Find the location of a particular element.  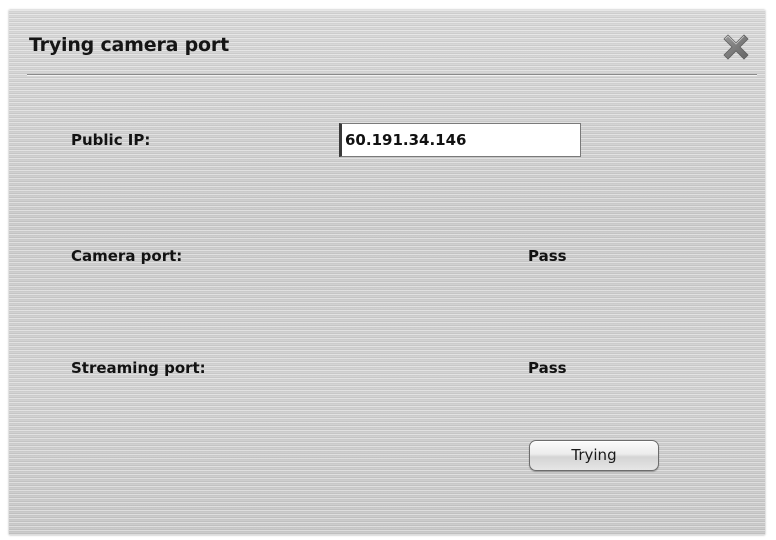

camera-port-label: Camera port: is located at coordinates (127, 256).